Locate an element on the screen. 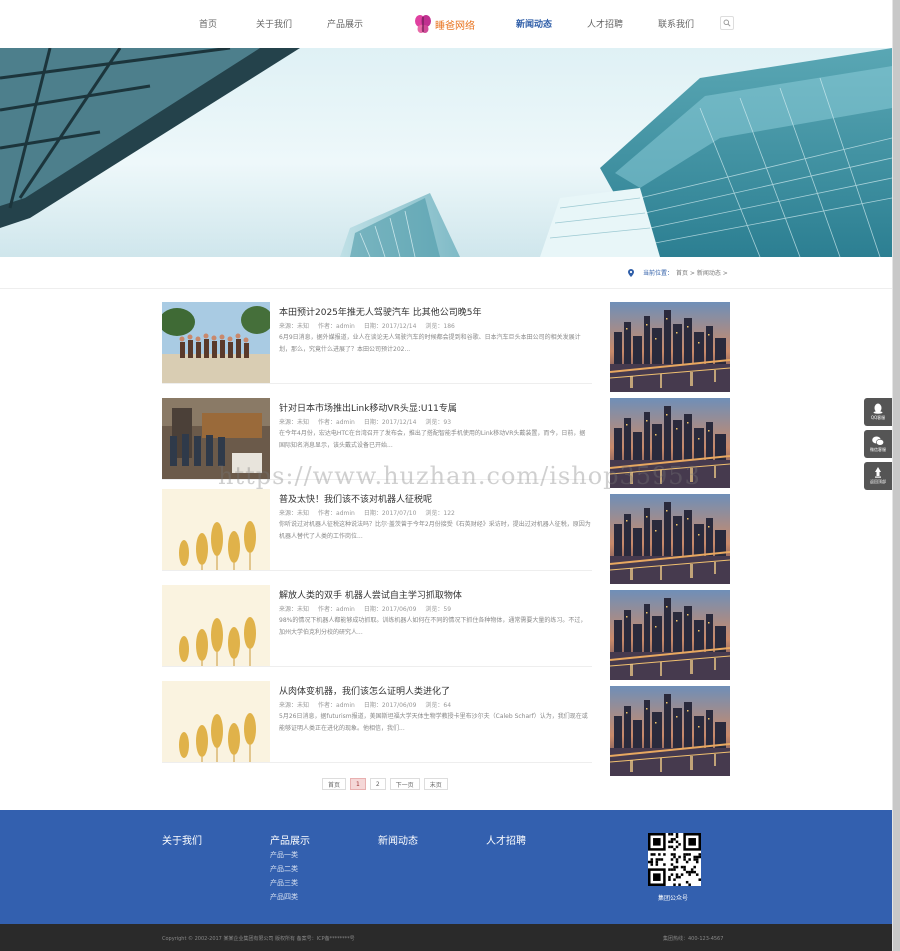 The height and width of the screenshot is (951, 900). news-meta: 来源：未知 作者：admin 日期：2017/06/09 浏览：64 is located at coordinates (369, 704).